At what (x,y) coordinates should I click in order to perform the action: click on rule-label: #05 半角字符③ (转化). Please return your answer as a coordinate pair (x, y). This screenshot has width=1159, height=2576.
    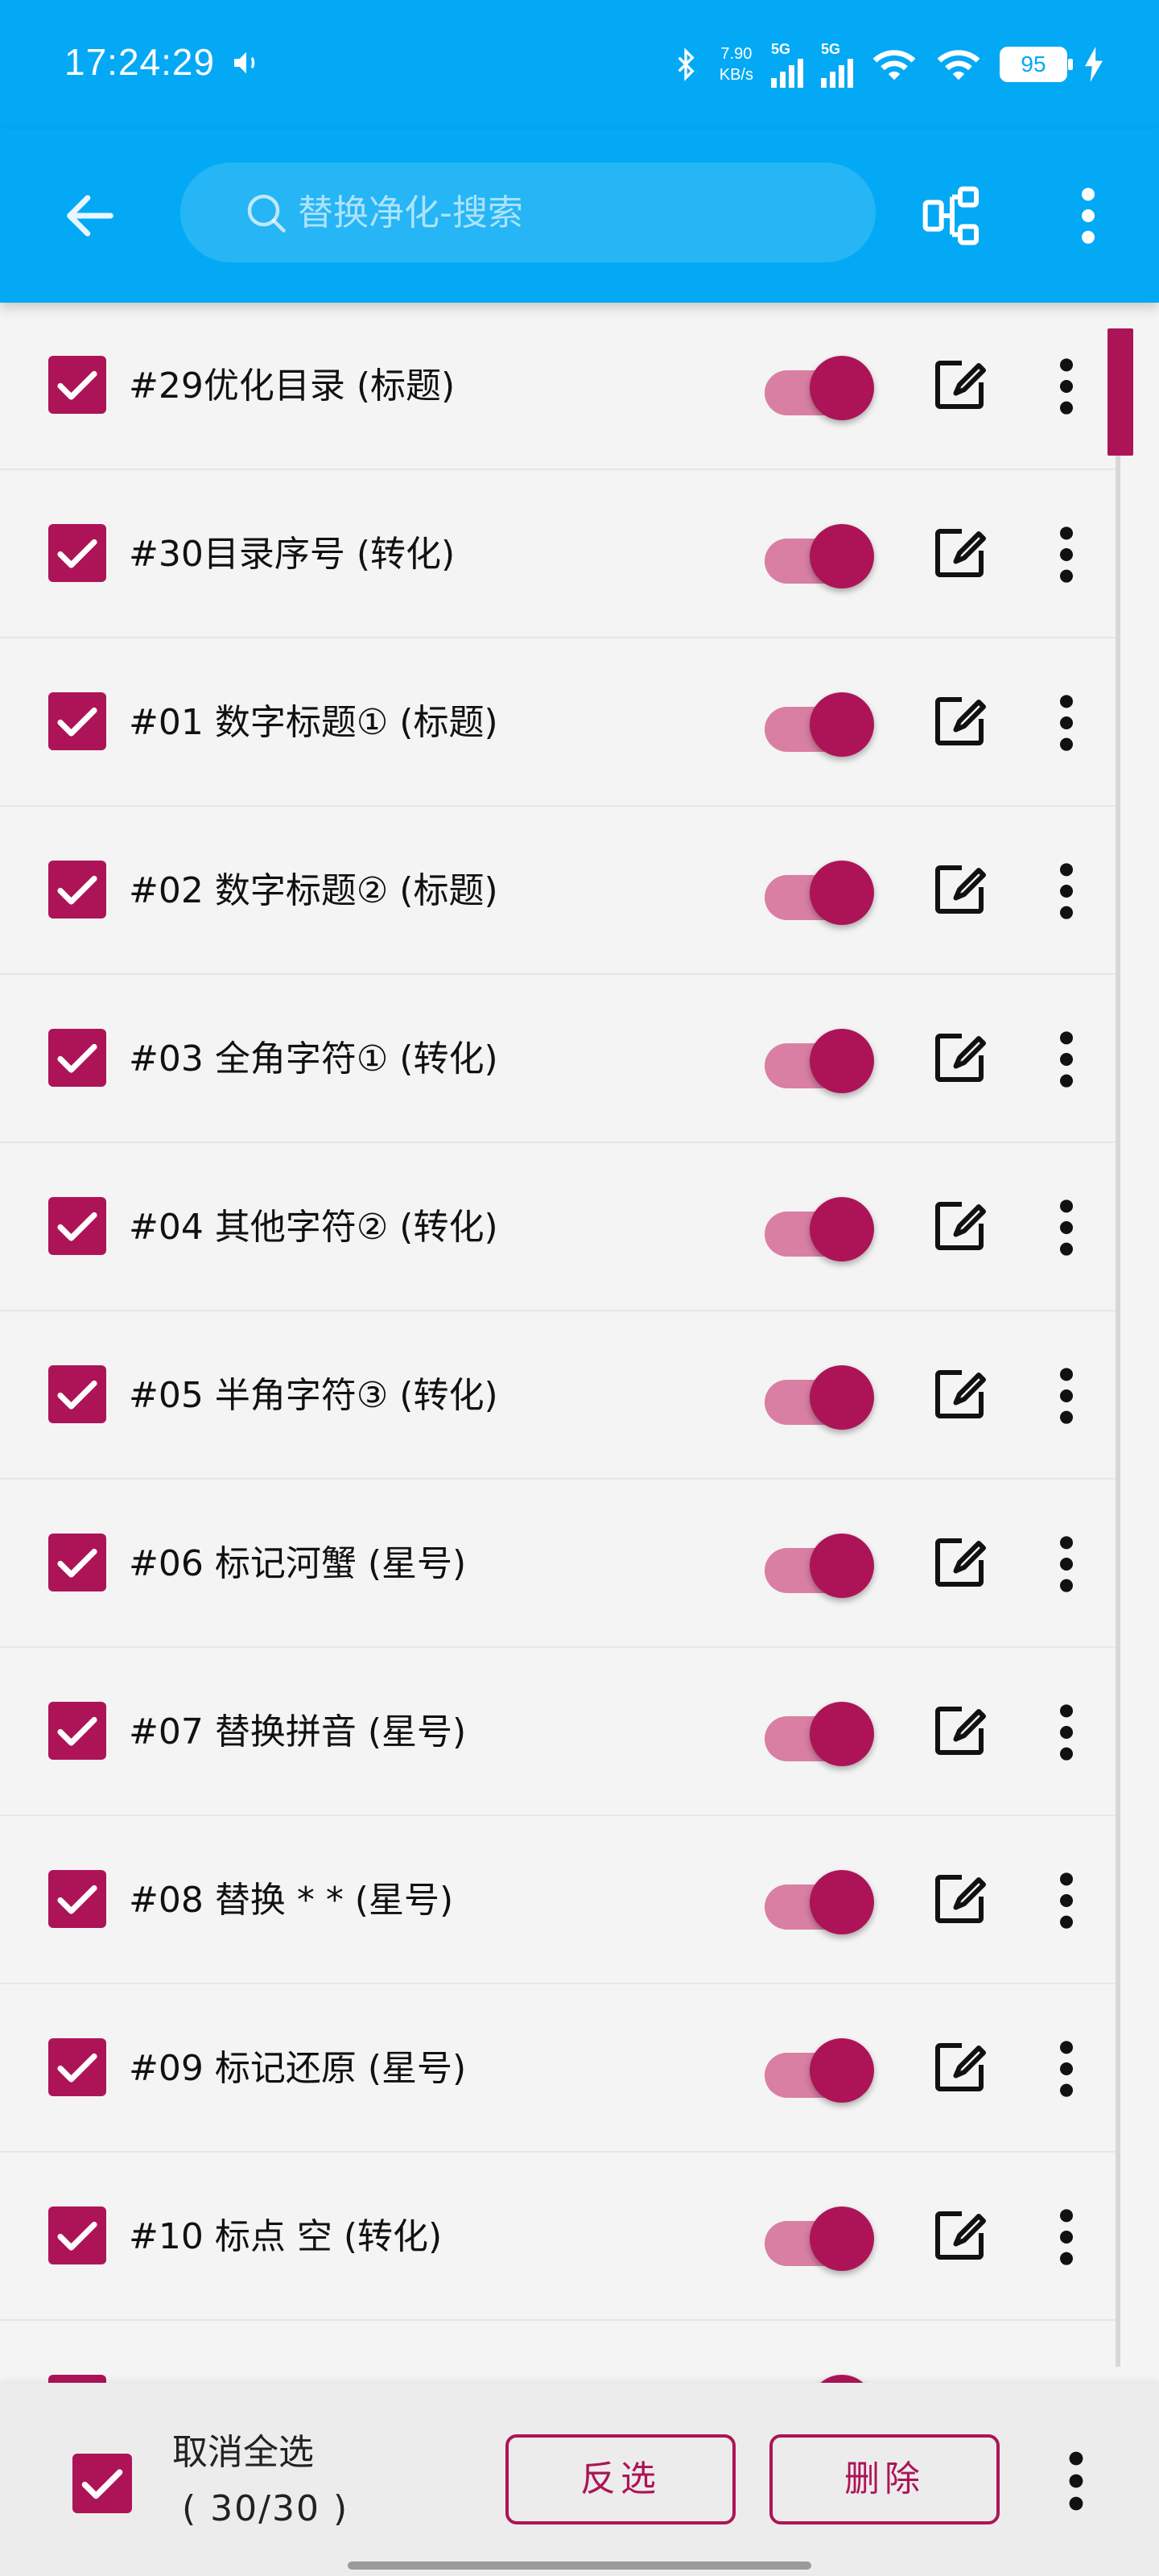
    Looking at the image, I should click on (313, 1396).